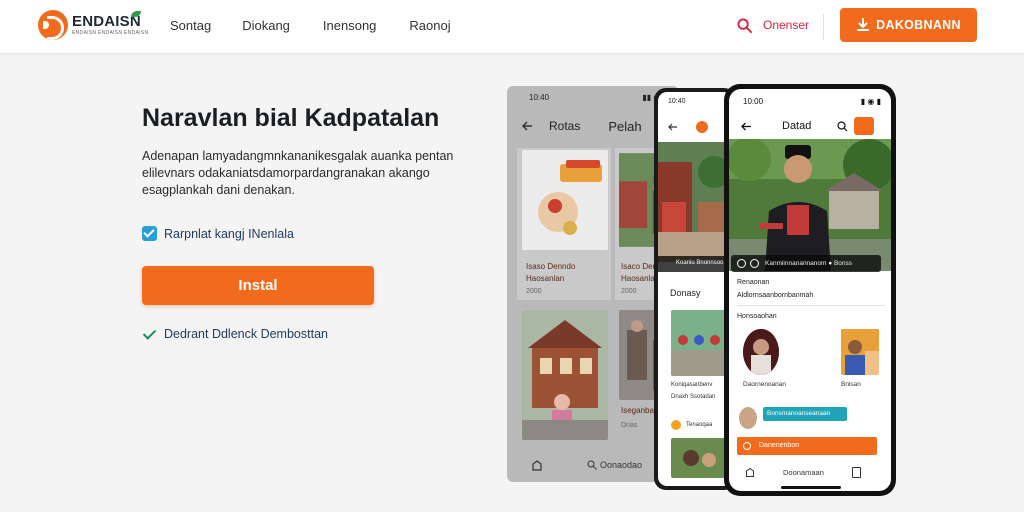  What do you see at coordinates (695, 127) in the screenshot?
I see `app-bar` at bounding box center [695, 127].